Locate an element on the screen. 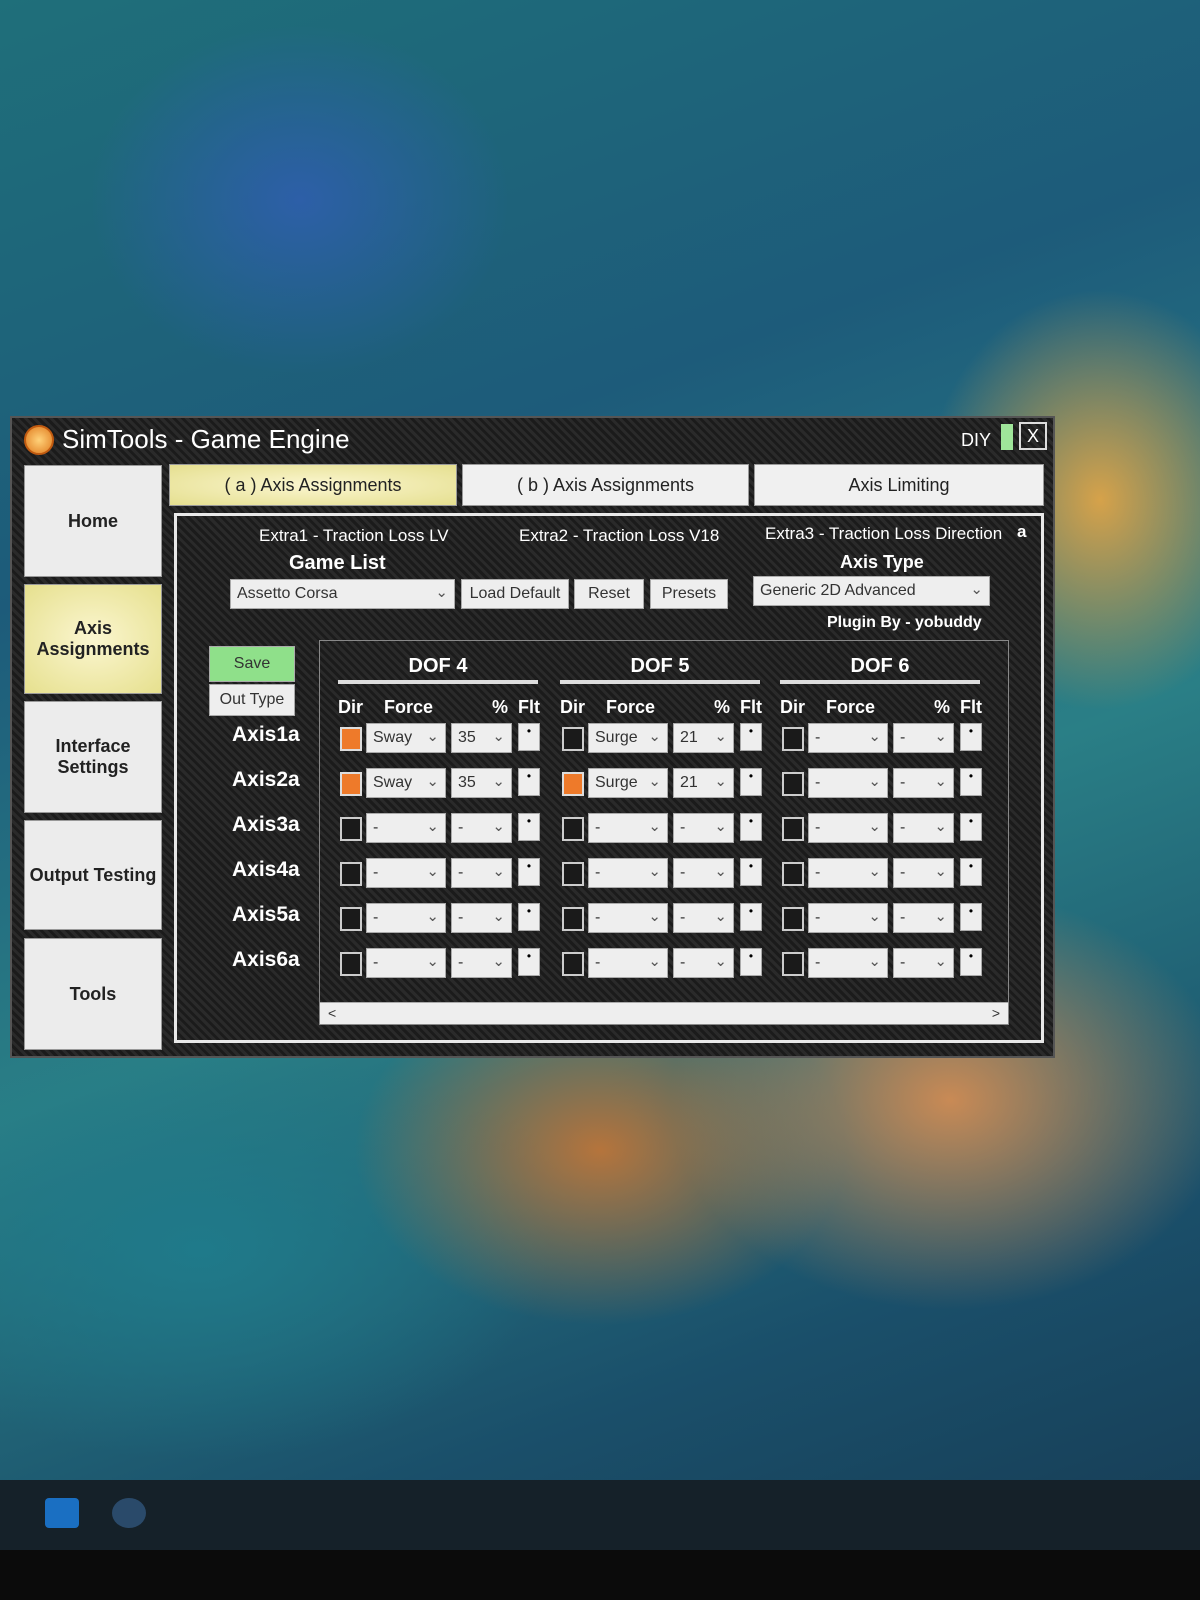 Image resolution: width=1200 pixels, height=1600 pixels. sidebar-item-interface-settings: Interface Settings is located at coordinates (93, 757).